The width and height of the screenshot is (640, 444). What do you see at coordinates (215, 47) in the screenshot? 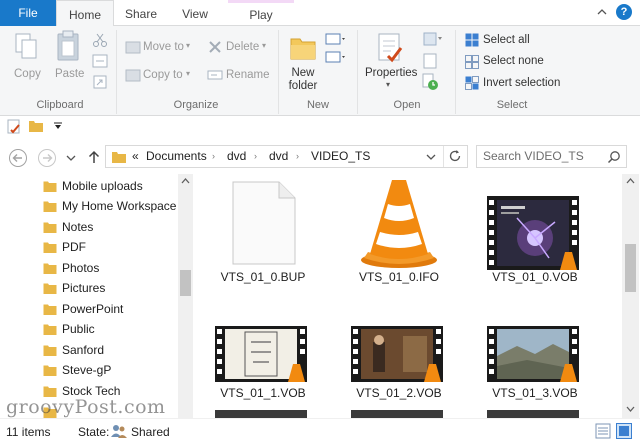
I see `delete-icon` at bounding box center [215, 47].